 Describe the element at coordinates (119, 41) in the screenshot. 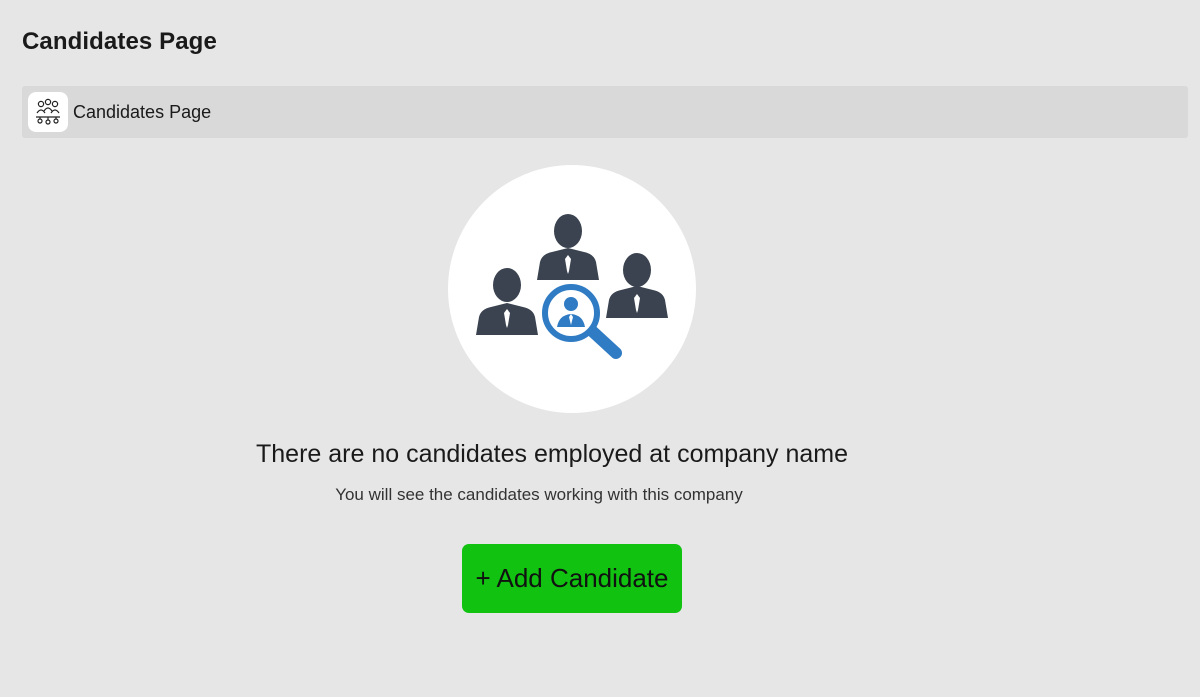

I see `page-title: Candidates Page` at that location.